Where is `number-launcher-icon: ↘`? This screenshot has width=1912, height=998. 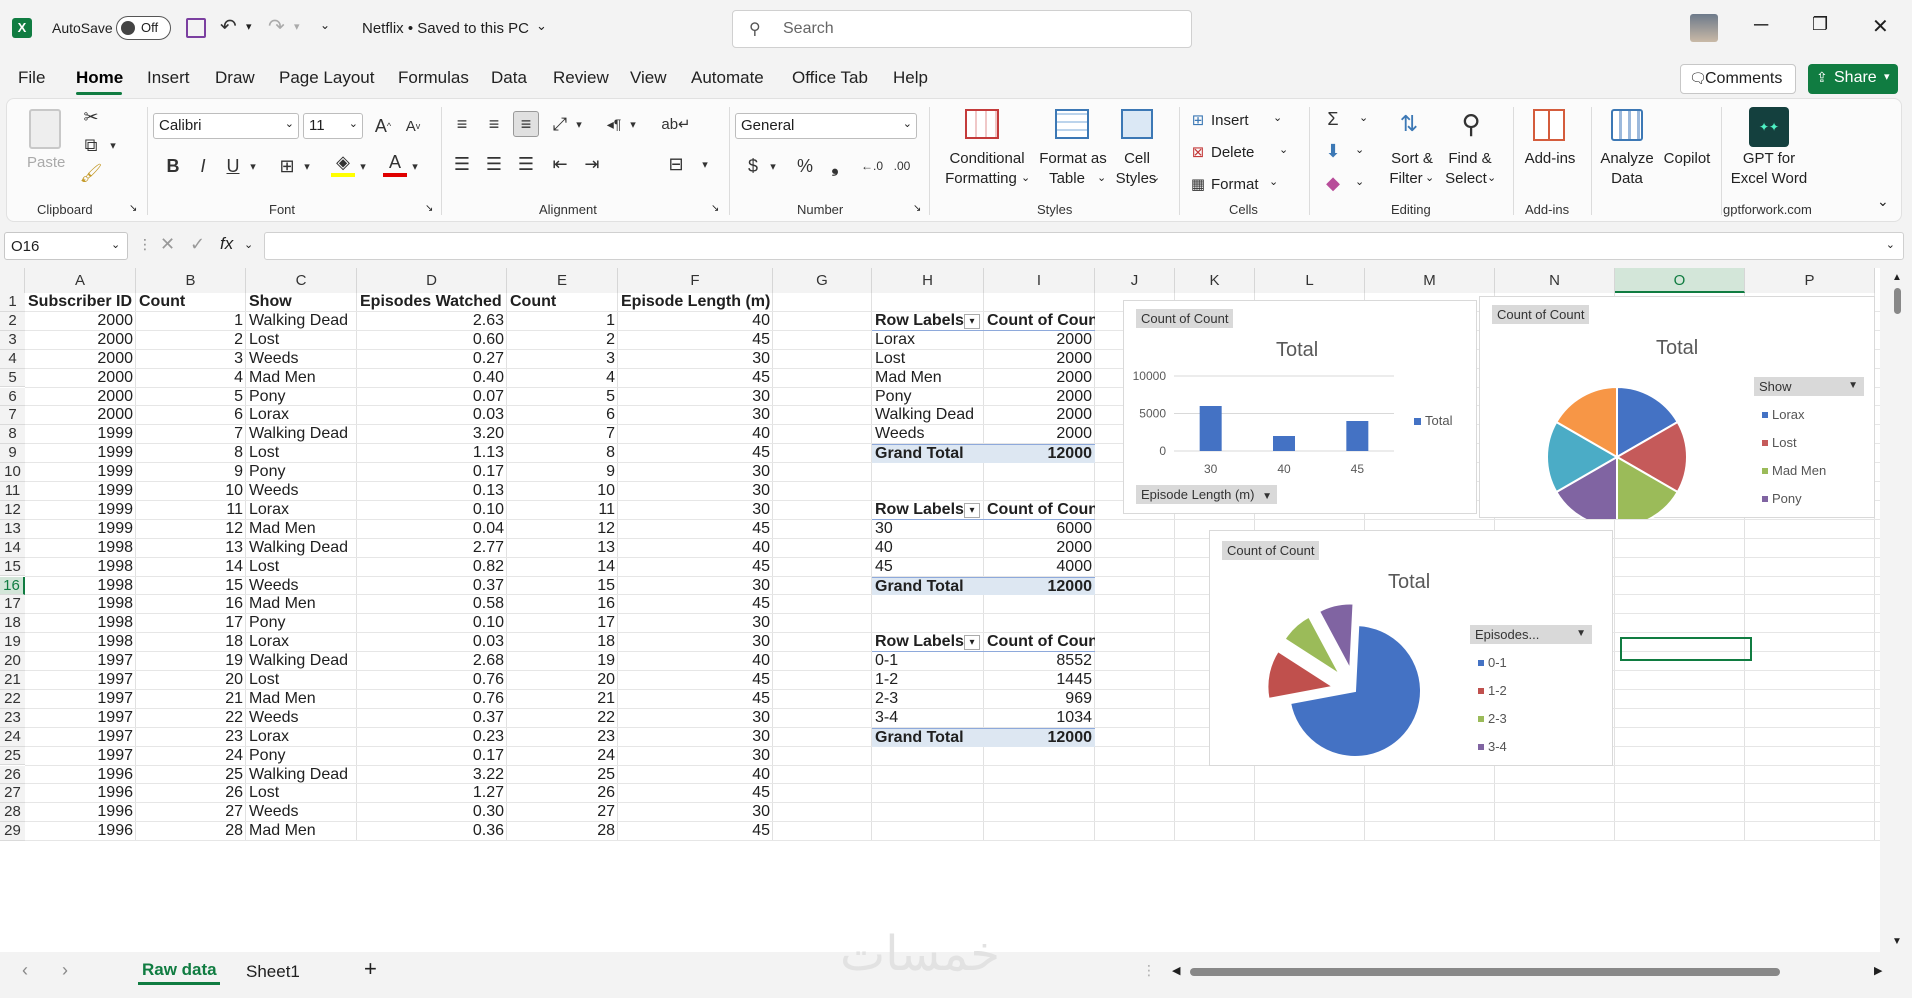
number-launcher-icon: ↘ is located at coordinates (917, 208).